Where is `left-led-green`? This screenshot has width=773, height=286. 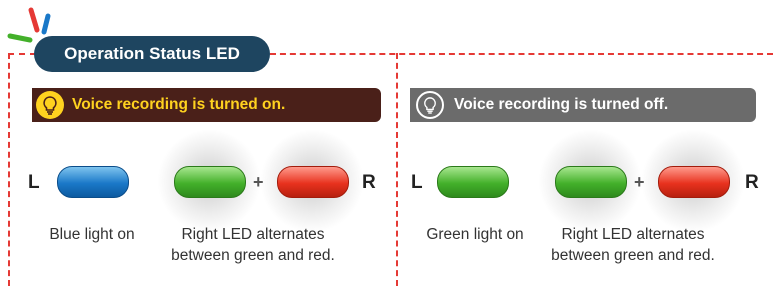
left-led-green is located at coordinates (473, 182).